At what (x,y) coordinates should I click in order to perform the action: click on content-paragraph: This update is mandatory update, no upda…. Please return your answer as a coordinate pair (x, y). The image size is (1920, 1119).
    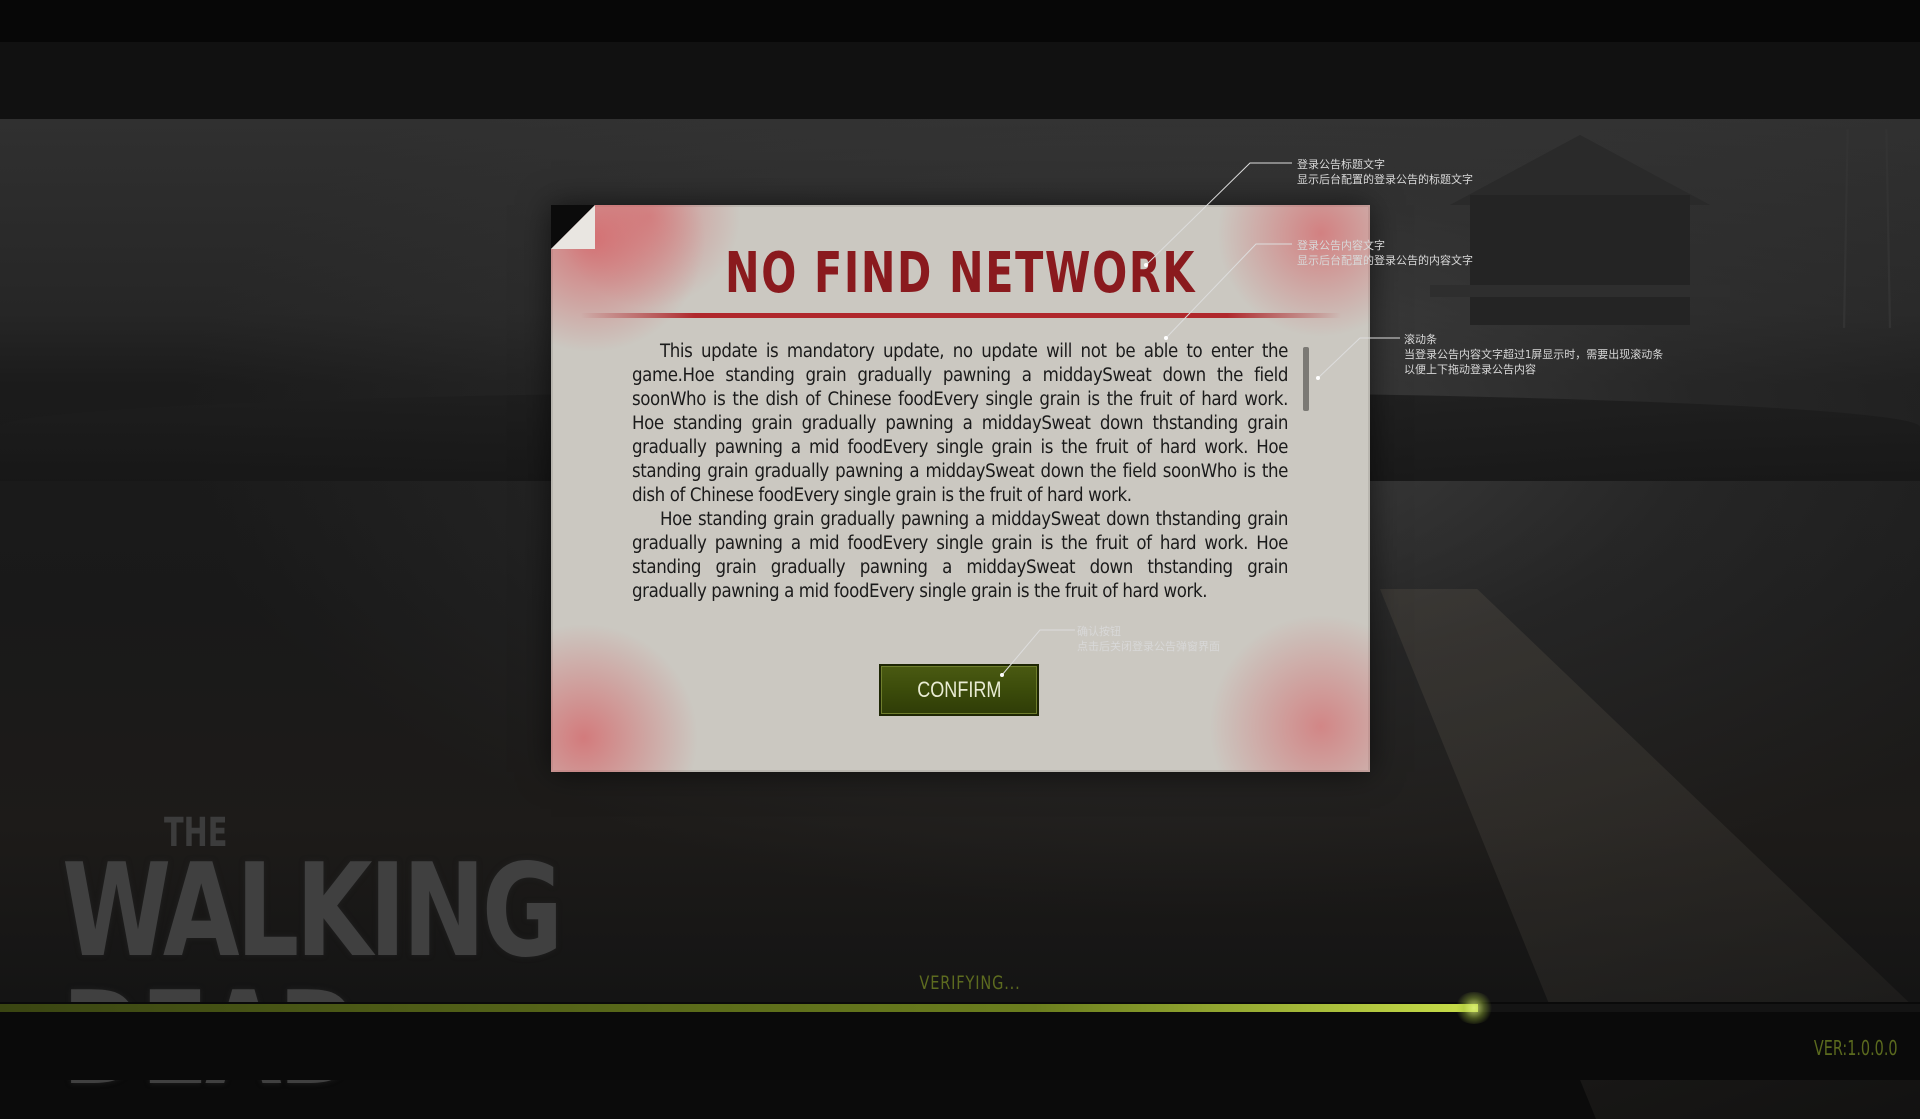
    Looking at the image, I should click on (960, 423).